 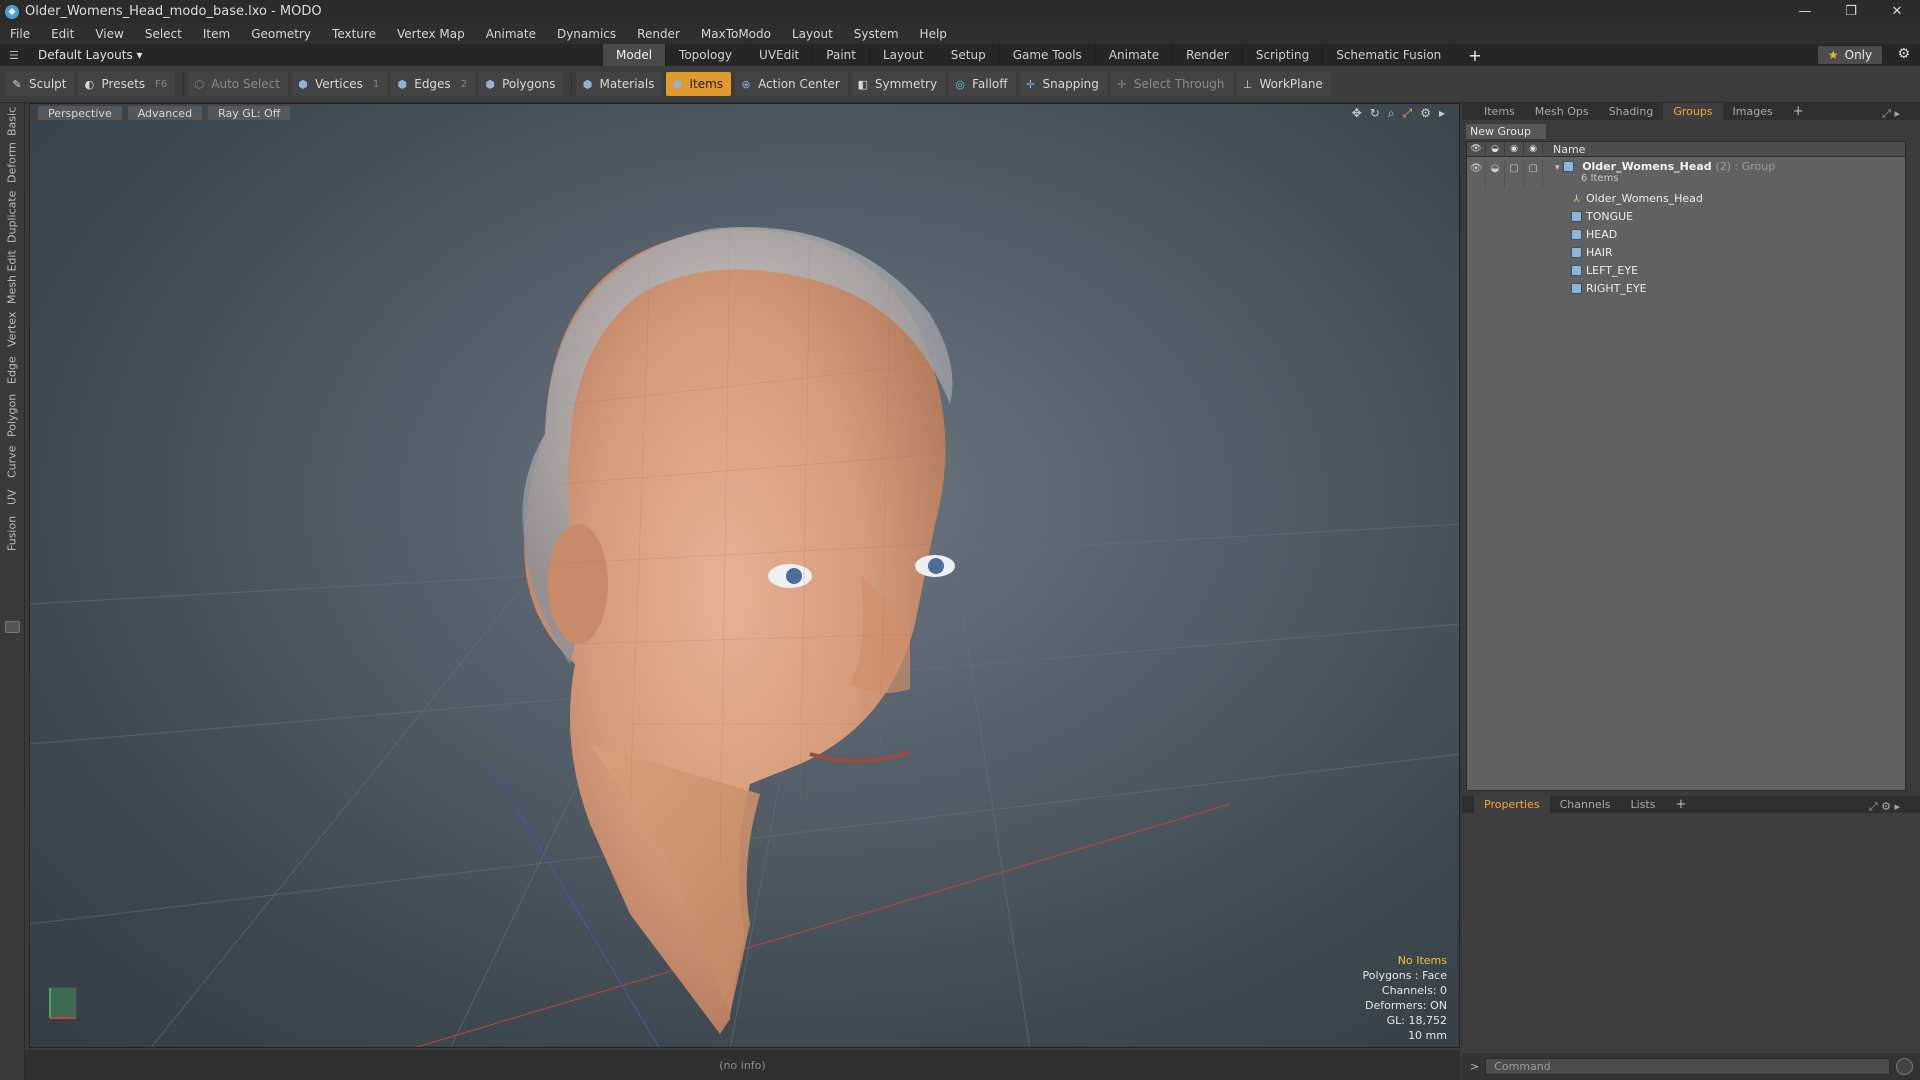 I want to click on tab-setup: Setup, so click(x=969, y=55).